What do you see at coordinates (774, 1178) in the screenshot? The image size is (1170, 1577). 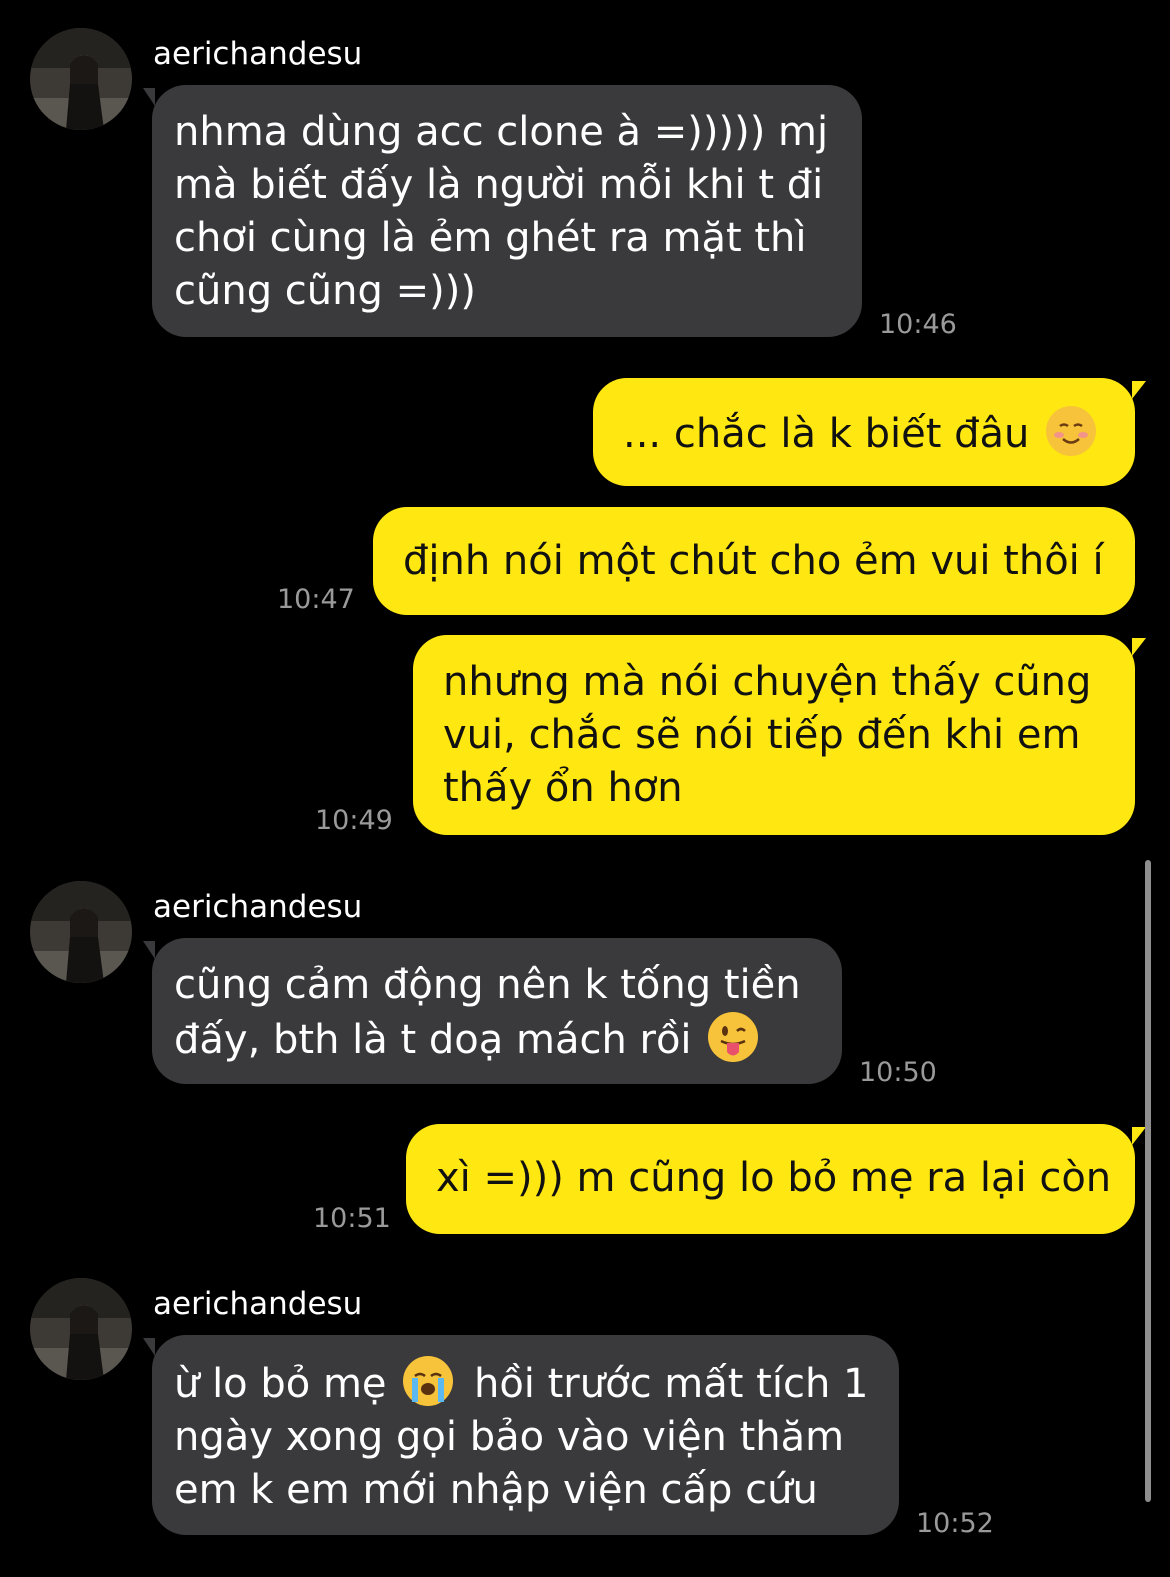 I see `message-text: xì =))) m cũng lo bỏ mẹ ra lại còn` at bounding box center [774, 1178].